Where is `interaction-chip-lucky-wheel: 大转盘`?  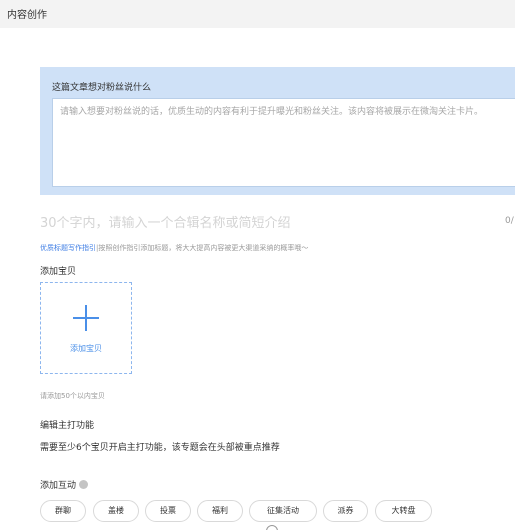
interaction-chip-lucky-wheel: 大转盘 is located at coordinates (403, 511).